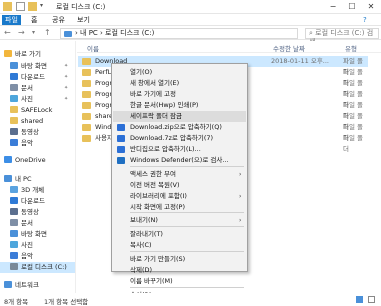 The image size is (381, 306). Describe the element at coordinates (158, 196) in the screenshot. I see `menu-item-label: 라이브러리에 포함(I)` at that location.